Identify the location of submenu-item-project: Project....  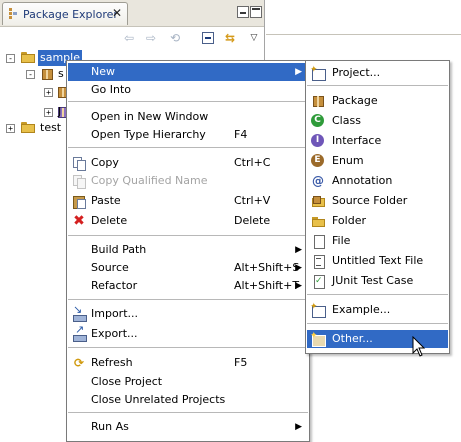
(377, 72).